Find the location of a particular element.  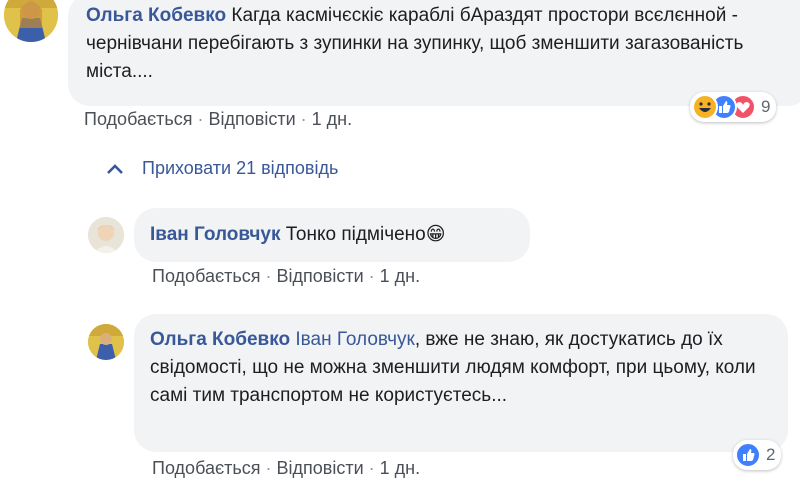

mention-link: Іван Головчук is located at coordinates (354, 339).